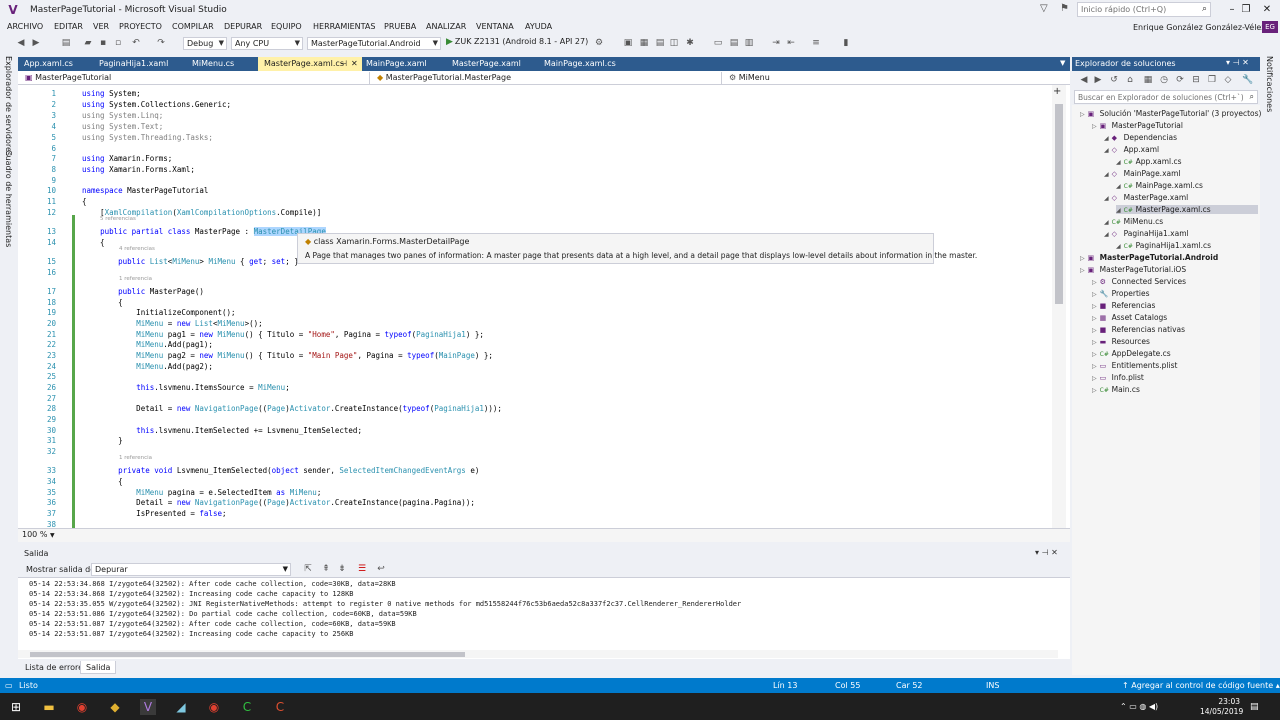 Image resolution: width=1280 pixels, height=720 pixels. Describe the element at coordinates (135, 279) in the screenshot. I see `code-lens-references: 1 referencia` at that location.